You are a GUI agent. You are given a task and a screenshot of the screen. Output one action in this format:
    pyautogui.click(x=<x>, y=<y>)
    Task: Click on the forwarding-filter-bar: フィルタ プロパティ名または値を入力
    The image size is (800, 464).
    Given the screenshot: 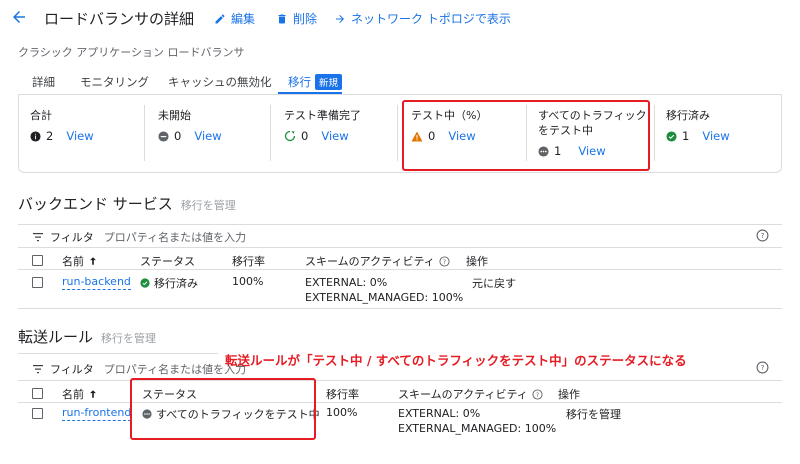 What is the action you would take?
    pyautogui.click(x=139, y=369)
    